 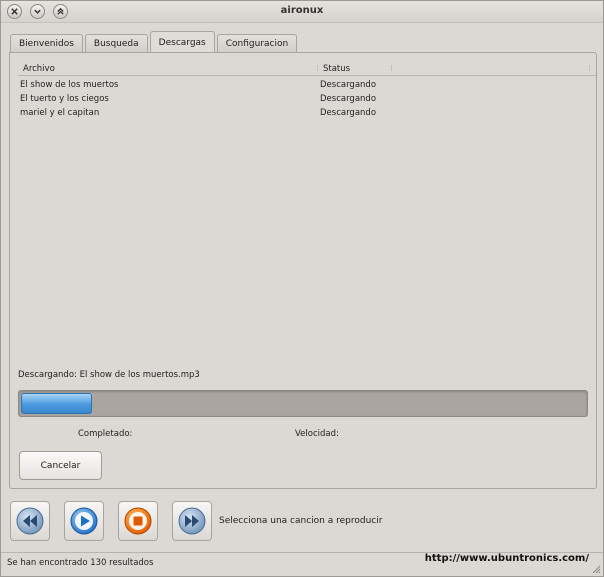 What do you see at coordinates (80, 563) in the screenshot?
I see `status-message: Se han encontrado 130 resultados` at bounding box center [80, 563].